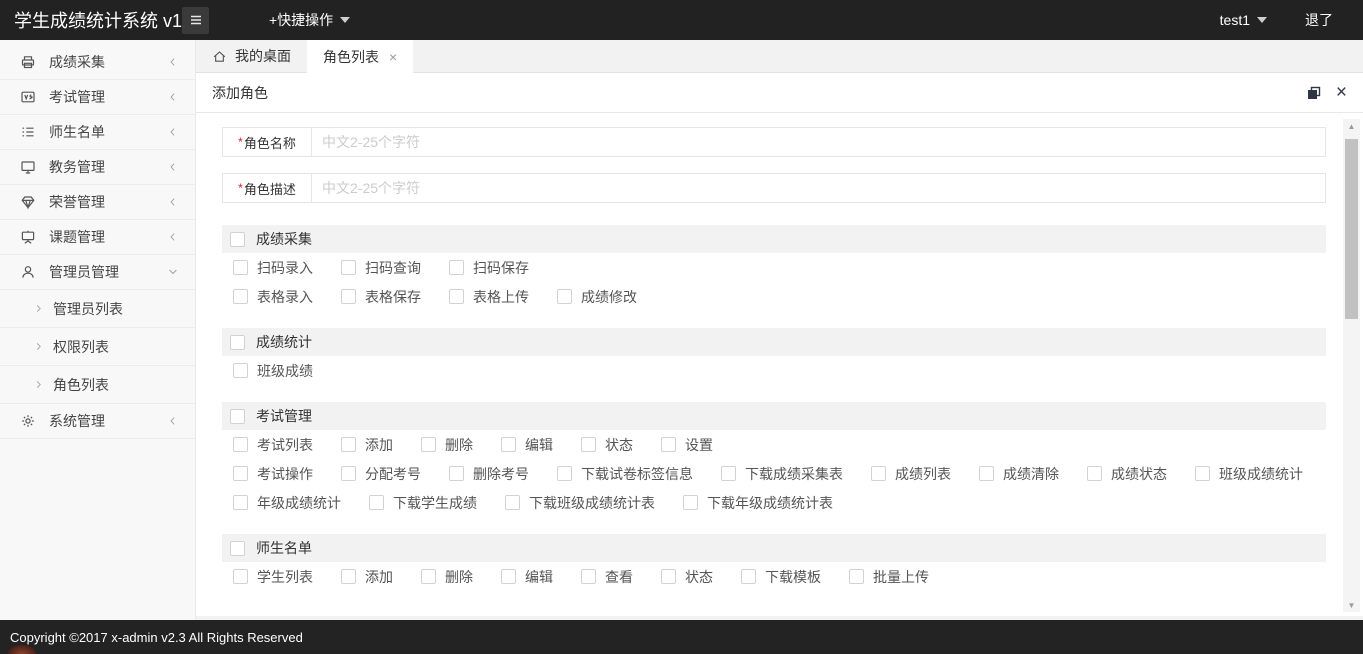  Describe the element at coordinates (195, 20) in the screenshot. I see `sidebar-toggle-button` at that location.